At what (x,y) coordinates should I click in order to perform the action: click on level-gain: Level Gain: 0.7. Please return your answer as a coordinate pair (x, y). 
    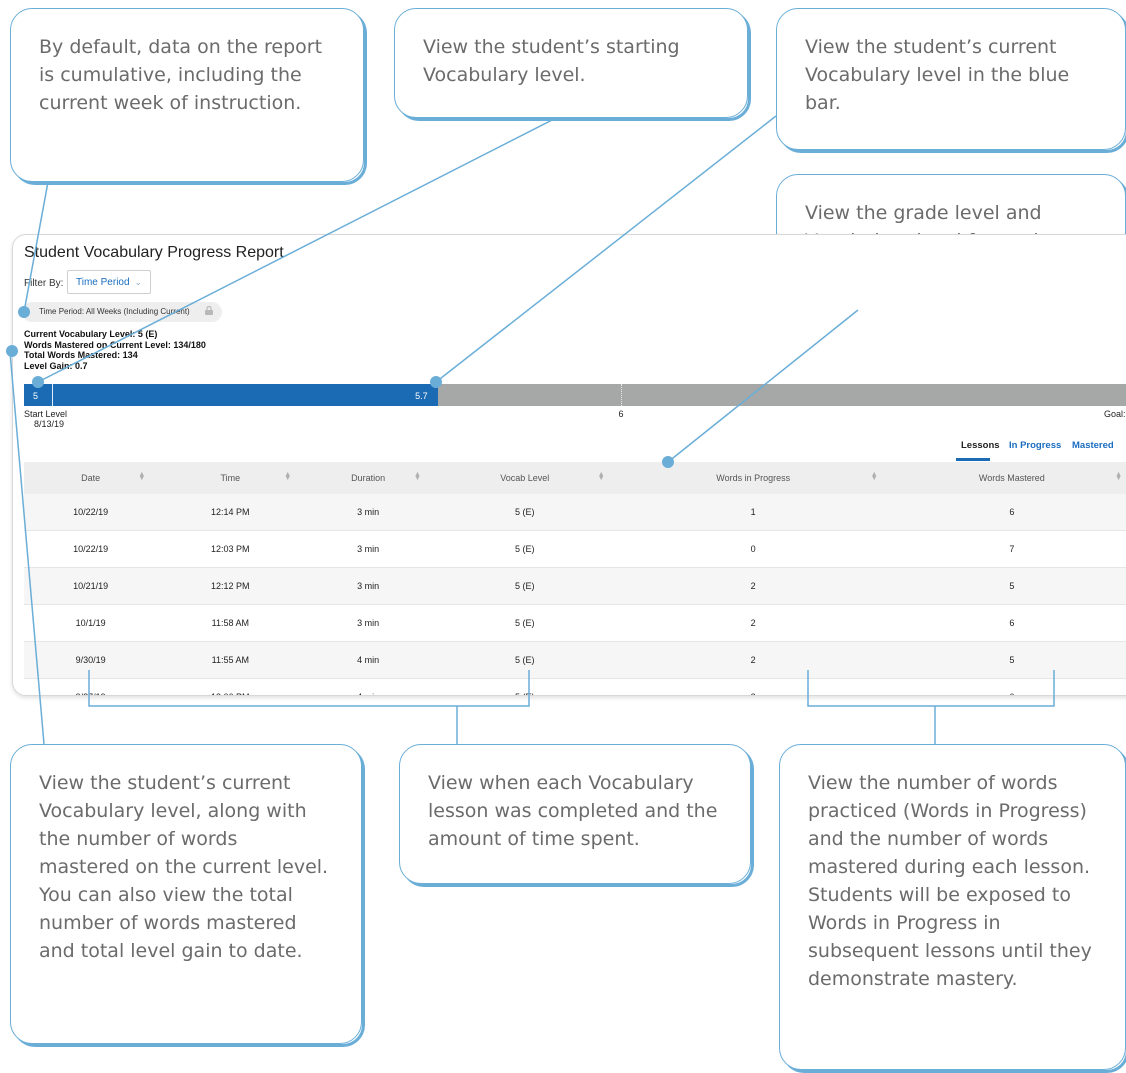
    Looking at the image, I should click on (56, 365).